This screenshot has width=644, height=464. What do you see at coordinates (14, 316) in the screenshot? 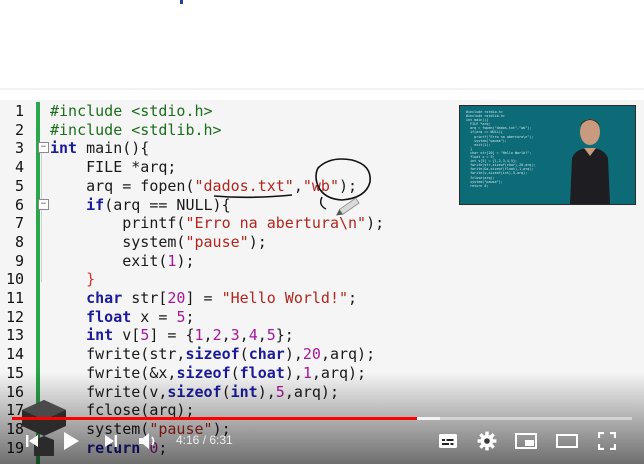
I see `line-number: 12` at bounding box center [14, 316].